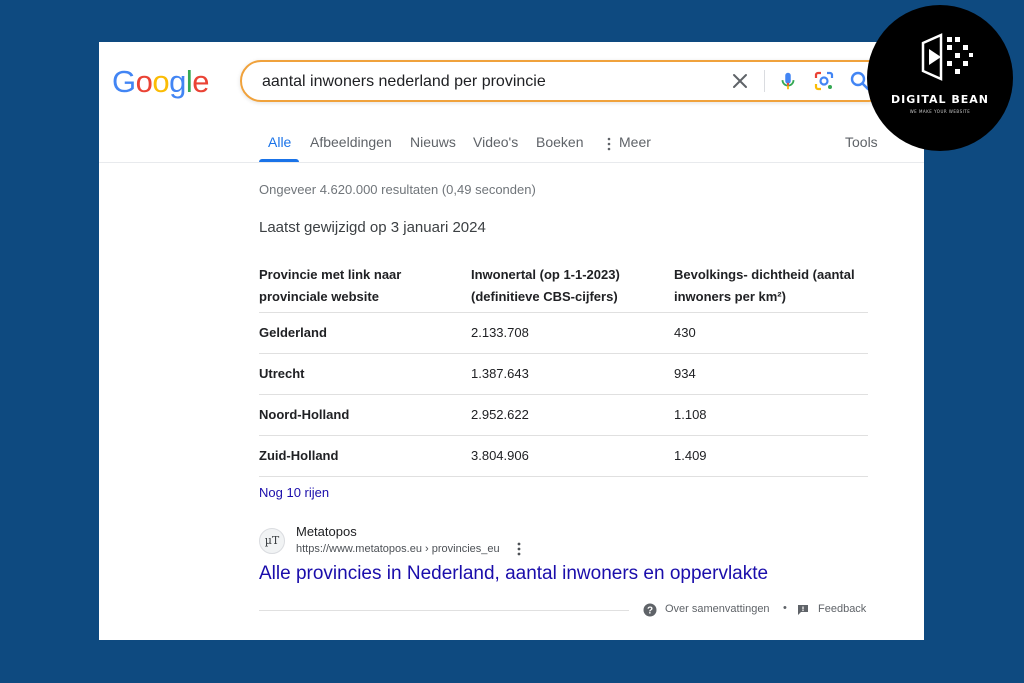 Image resolution: width=1024 pixels, height=683 pixels. Describe the element at coordinates (177, 81) in the screenshot. I see `logo-letter: g` at that location.